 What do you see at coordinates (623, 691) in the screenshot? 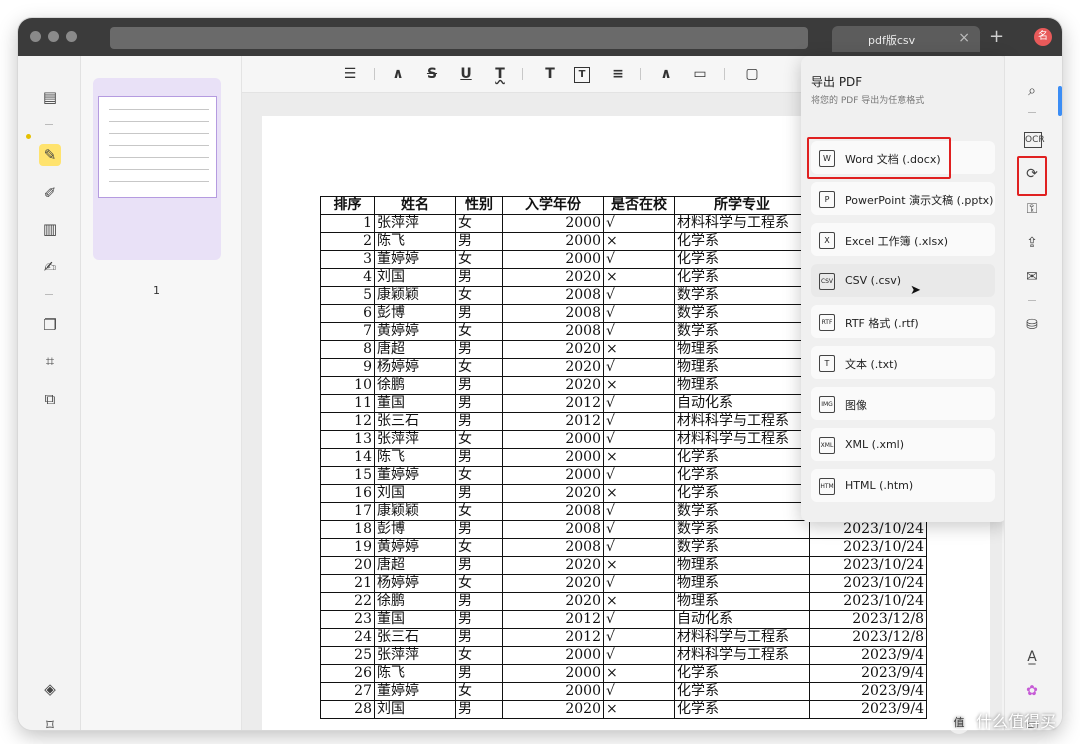
I see `table-row: 27 董婷婷女 2000 √ 化学系 2023/9/4` at bounding box center [623, 691].